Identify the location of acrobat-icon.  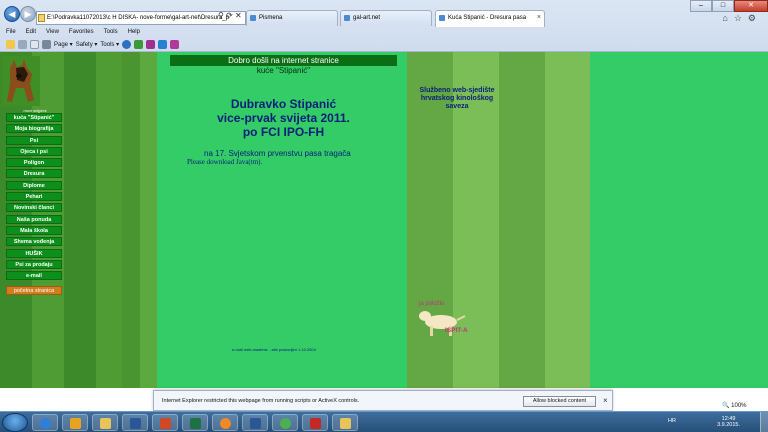
(315, 423).